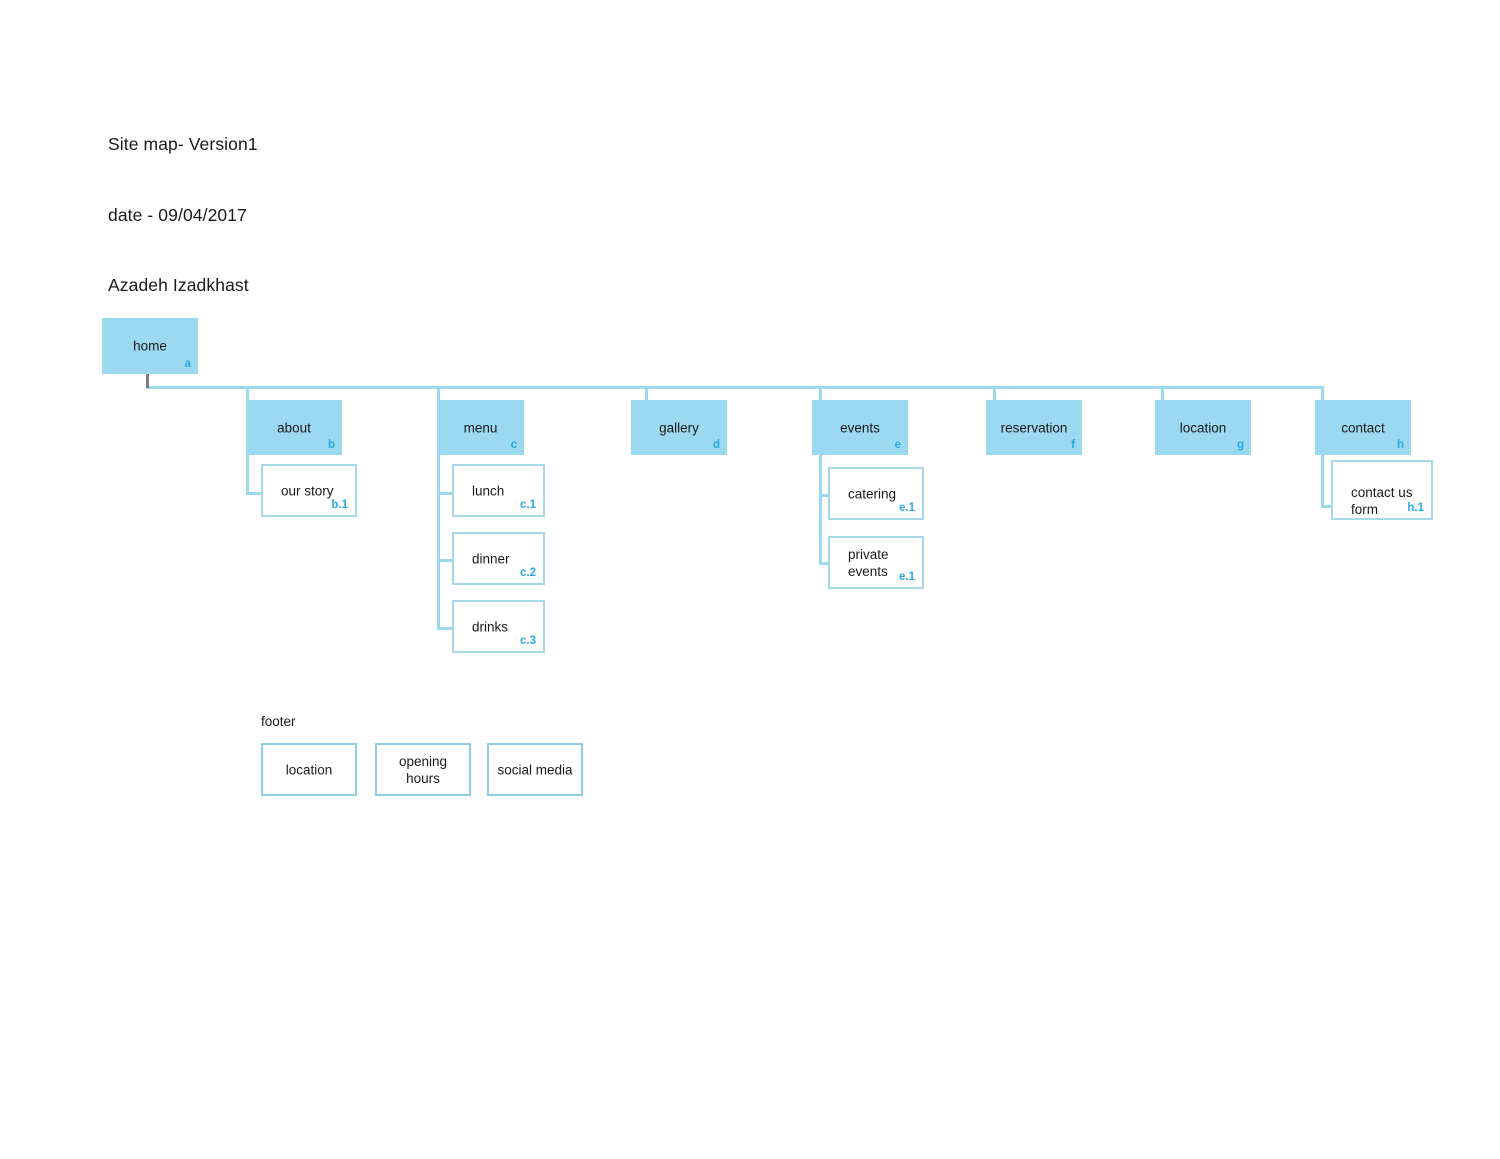 Image resolution: width=1500 pixels, height=1159 pixels. What do you see at coordinates (147, 381) in the screenshot?
I see `connector-root-stem` at bounding box center [147, 381].